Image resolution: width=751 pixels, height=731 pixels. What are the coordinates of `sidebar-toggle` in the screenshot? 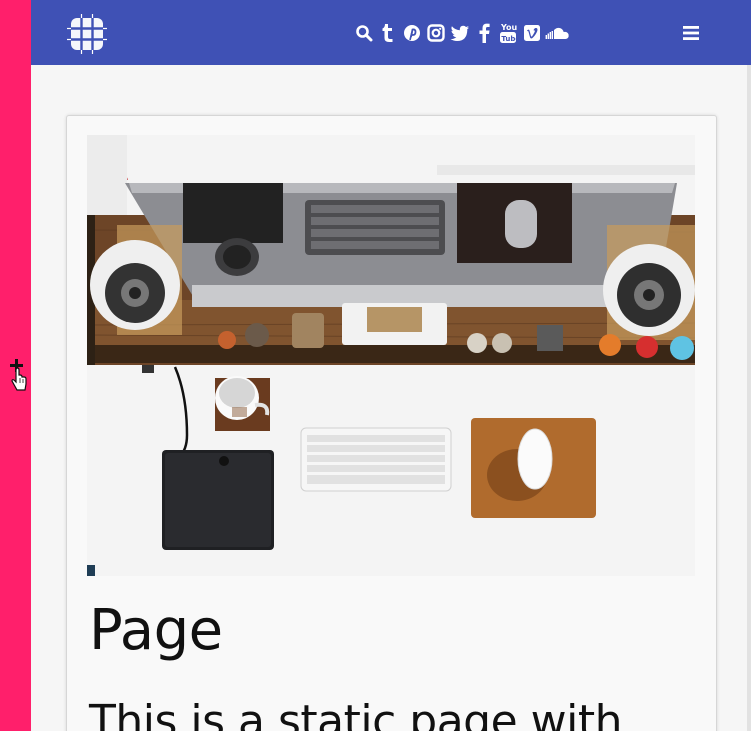 It's located at (17, 376).